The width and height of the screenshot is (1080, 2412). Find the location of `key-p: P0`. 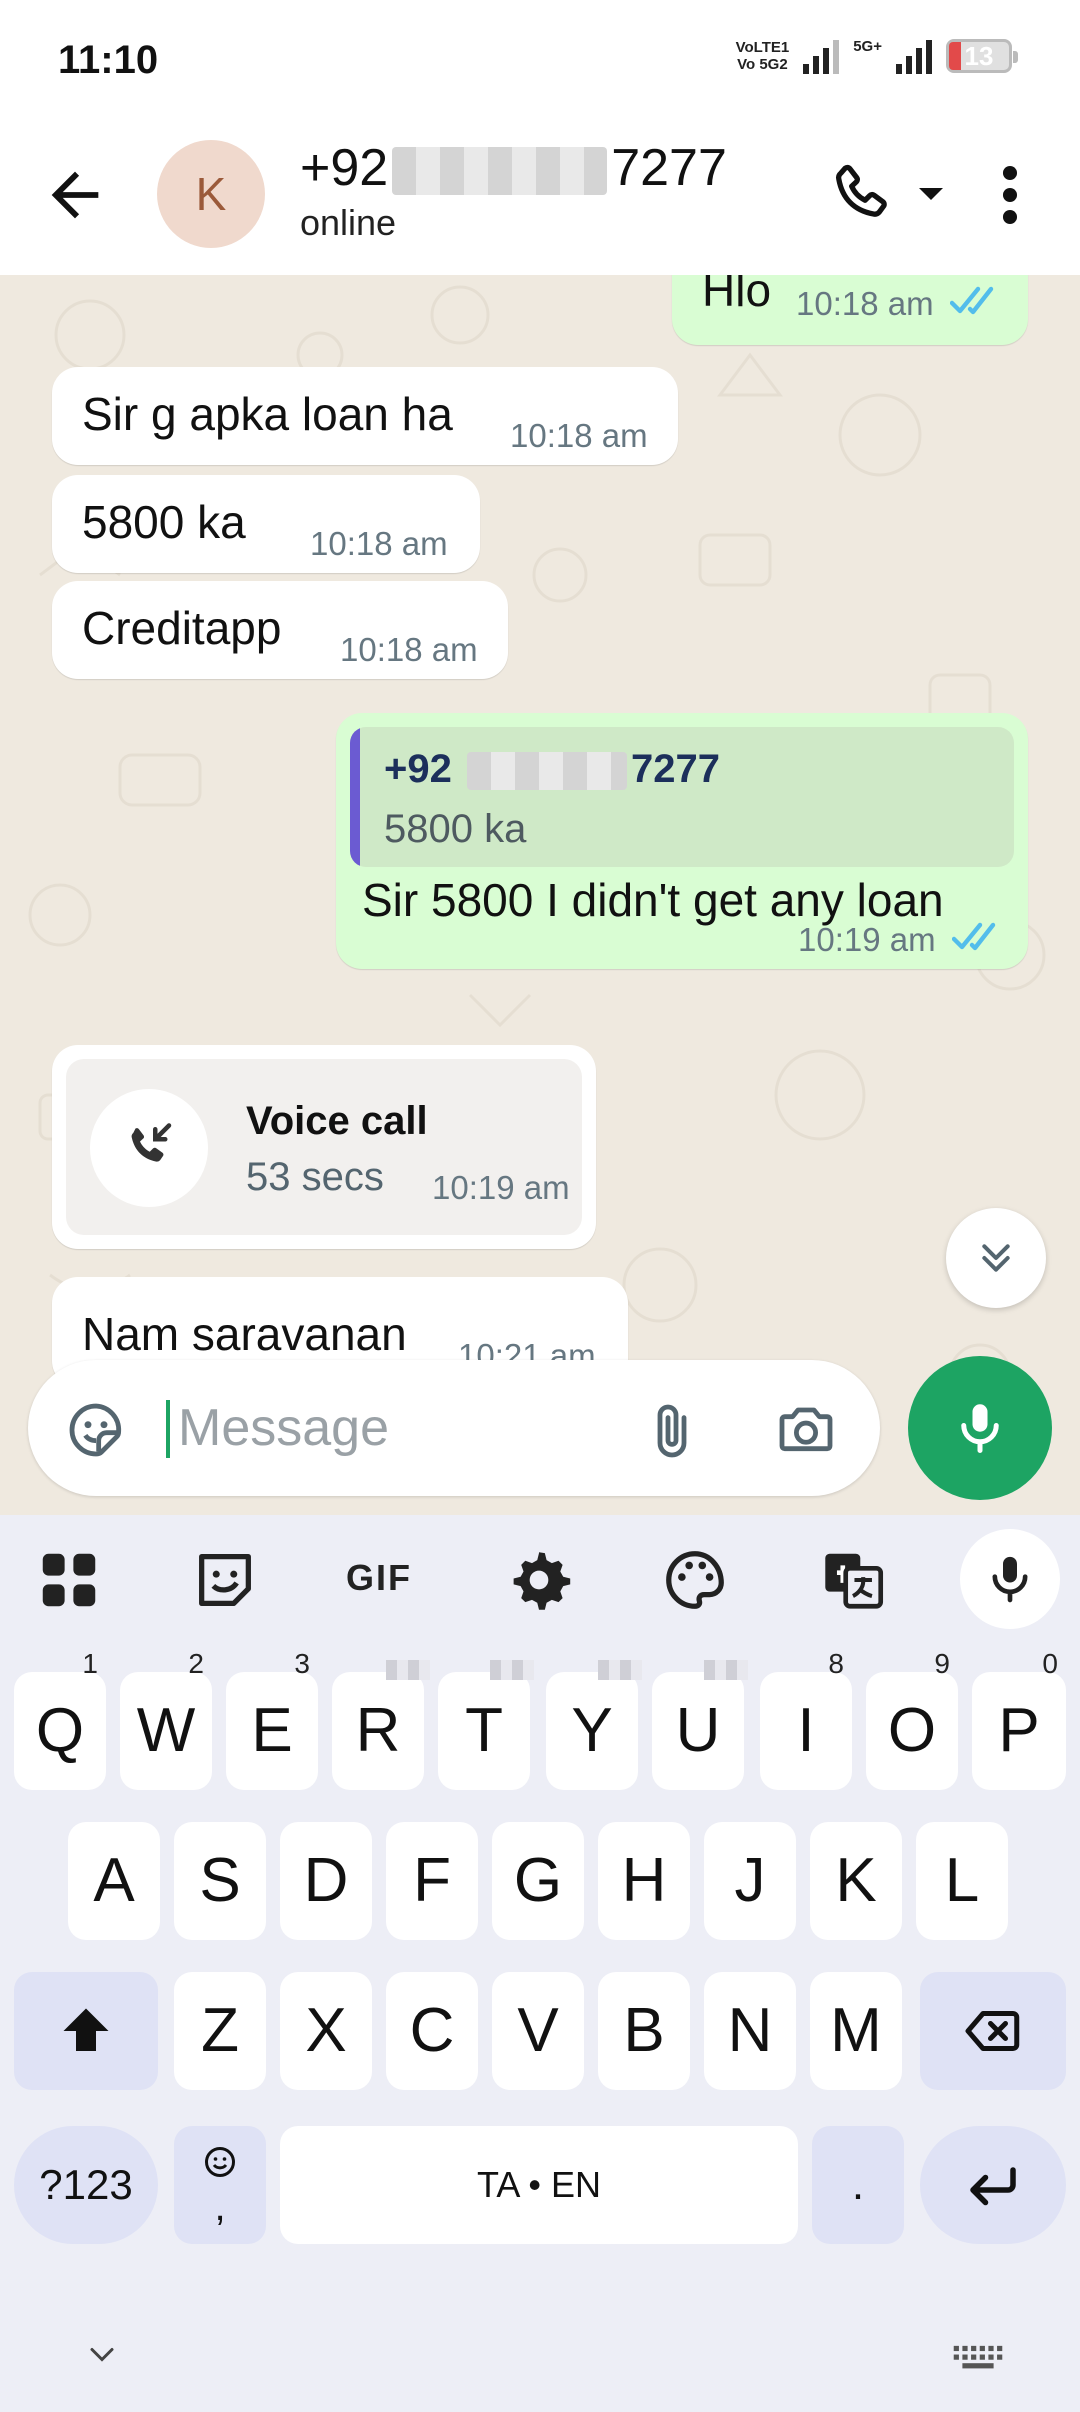

key-p: P0 is located at coordinates (1019, 1720).